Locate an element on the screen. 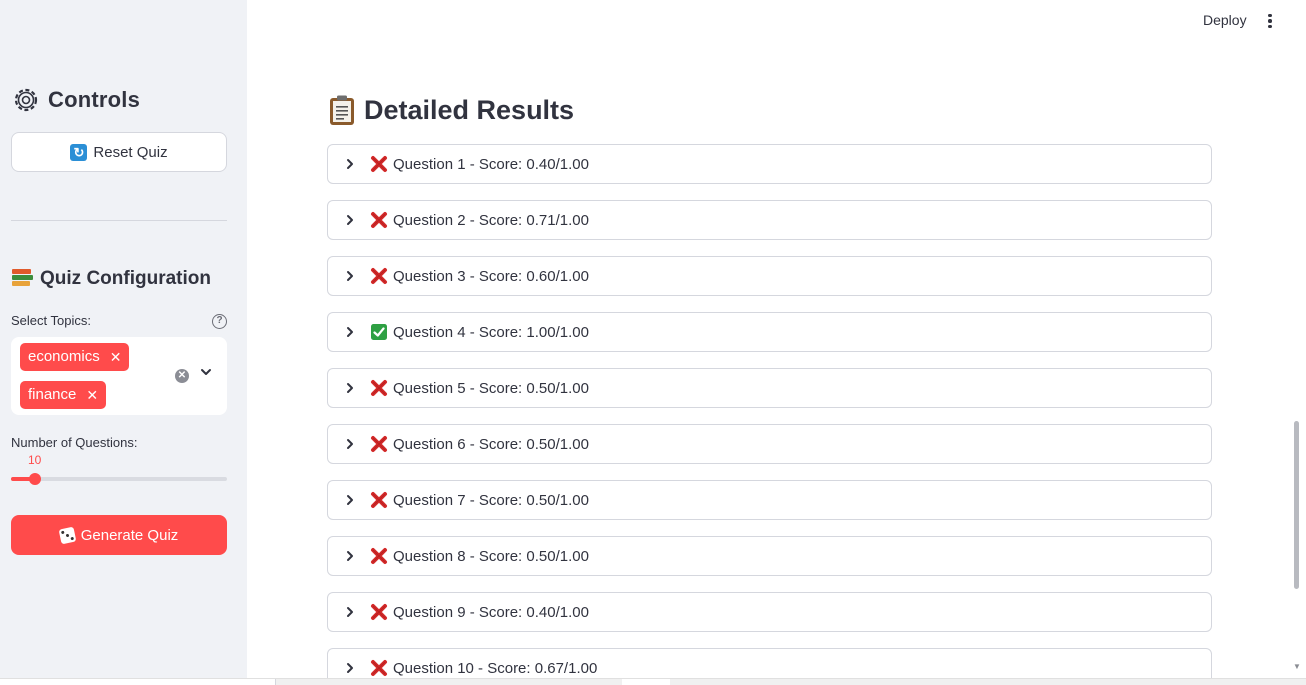 This screenshot has width=1306, height=685. books-icon is located at coordinates (22, 279).